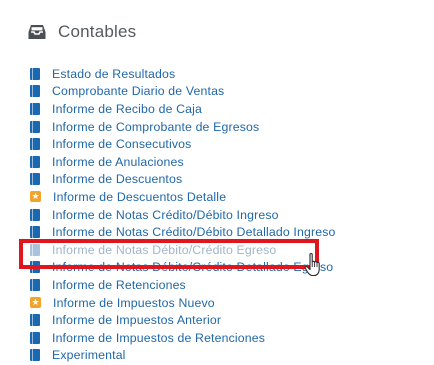 This screenshot has width=434, height=365. Describe the element at coordinates (140, 196) in the screenshot. I see `report-label: Informe de Descuentos Detalle` at that location.